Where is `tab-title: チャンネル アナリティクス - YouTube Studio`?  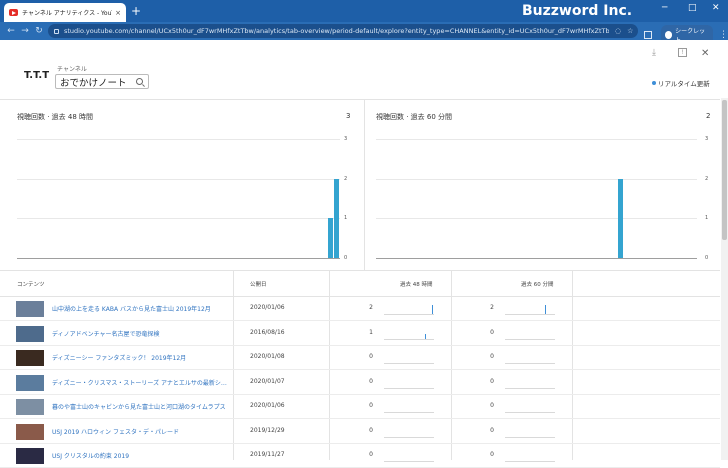
tab-title: チャンネル アナリティクス - YouTube Studio is located at coordinates (67, 13).